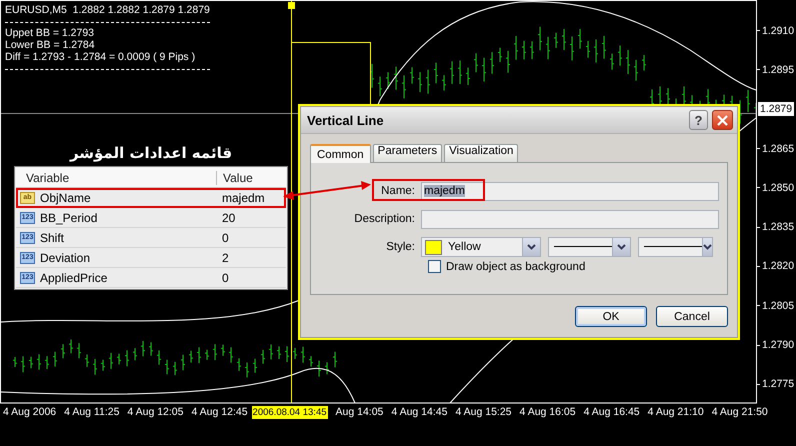 The height and width of the screenshot is (446, 796). What do you see at coordinates (481, 247) in the screenshot?
I see `color-dropdown: Yellow` at bounding box center [481, 247].